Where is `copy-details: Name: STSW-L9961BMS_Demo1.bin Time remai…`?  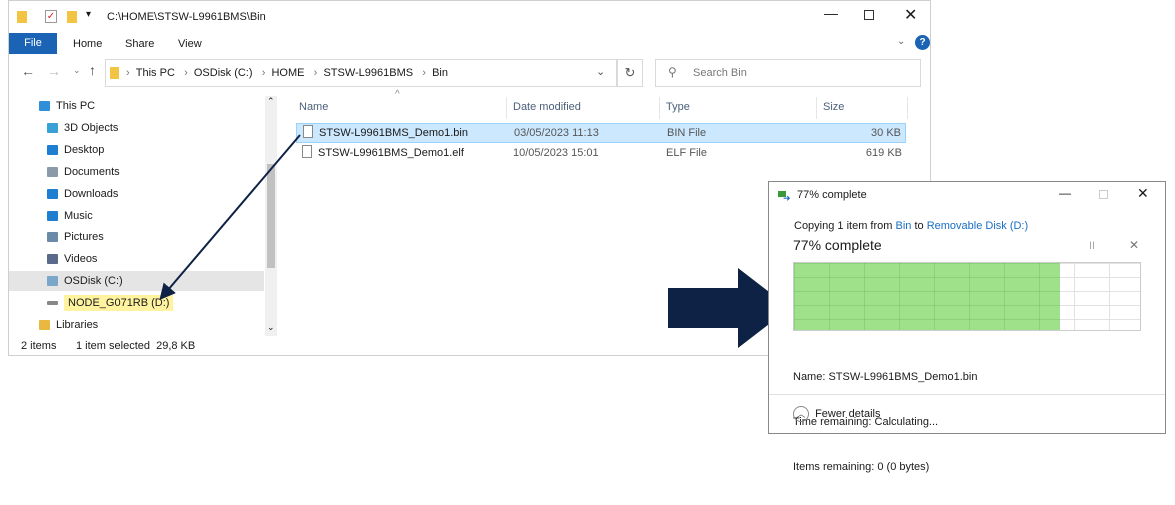
copy-details: Name: STSW-L9961BMS_Demo1.bin Time remai… is located at coordinates (885, 422).